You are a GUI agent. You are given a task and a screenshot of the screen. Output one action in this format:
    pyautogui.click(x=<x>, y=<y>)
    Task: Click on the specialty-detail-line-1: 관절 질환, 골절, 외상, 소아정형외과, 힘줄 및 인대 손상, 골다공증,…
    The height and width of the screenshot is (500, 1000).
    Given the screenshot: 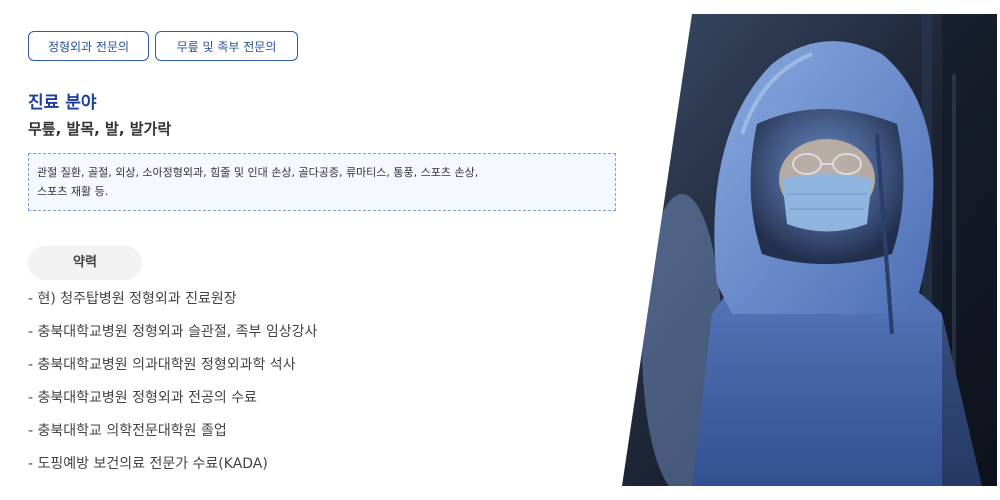 What is the action you would take?
    pyautogui.click(x=258, y=172)
    